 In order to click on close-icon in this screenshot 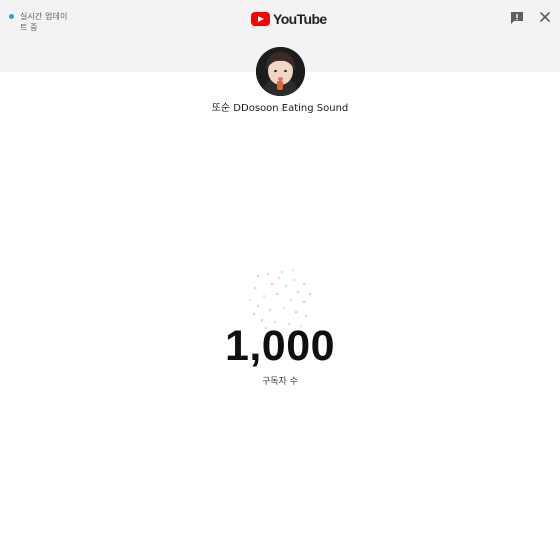, I will do `click(545, 17)`.